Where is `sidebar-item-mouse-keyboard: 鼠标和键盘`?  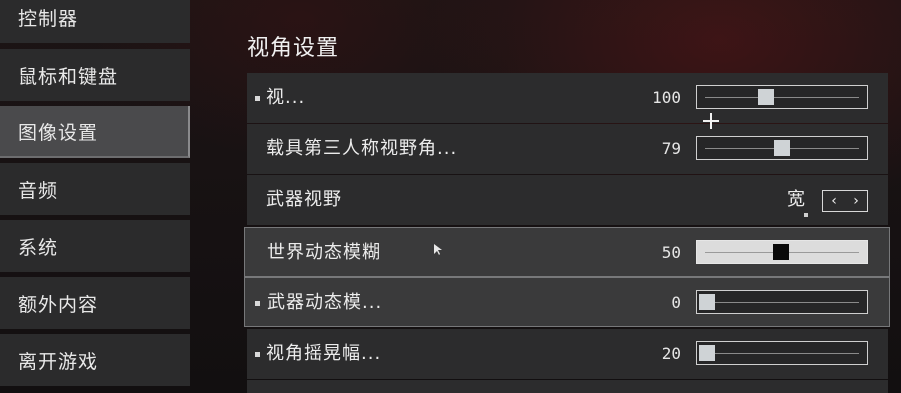
sidebar-item-mouse-keyboard: 鼠标和键盘 is located at coordinates (95, 75).